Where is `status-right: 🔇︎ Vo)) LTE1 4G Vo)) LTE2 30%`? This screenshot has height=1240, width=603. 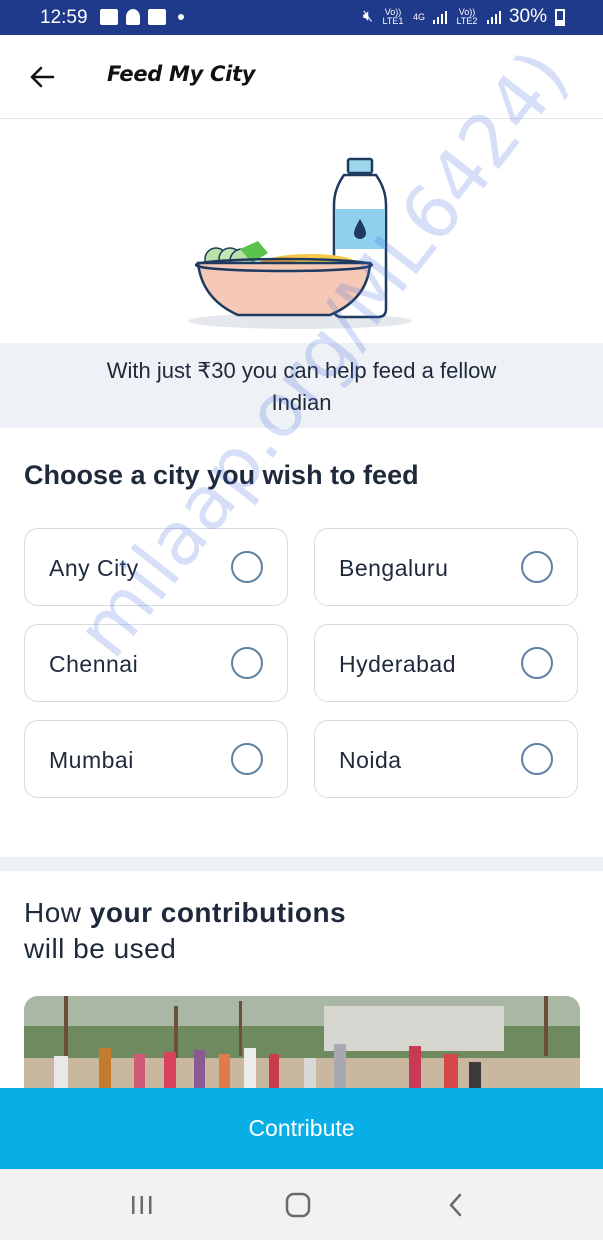
status-right: 🔇︎ Vo)) LTE1 4G Vo)) LTE2 30% is located at coordinates (464, 17).